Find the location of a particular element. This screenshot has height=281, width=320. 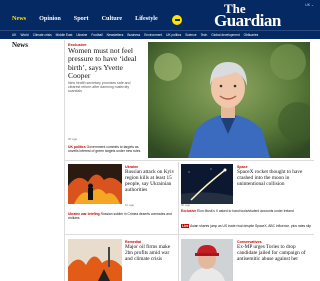

subnav-item: Science is located at coordinates (190, 35).